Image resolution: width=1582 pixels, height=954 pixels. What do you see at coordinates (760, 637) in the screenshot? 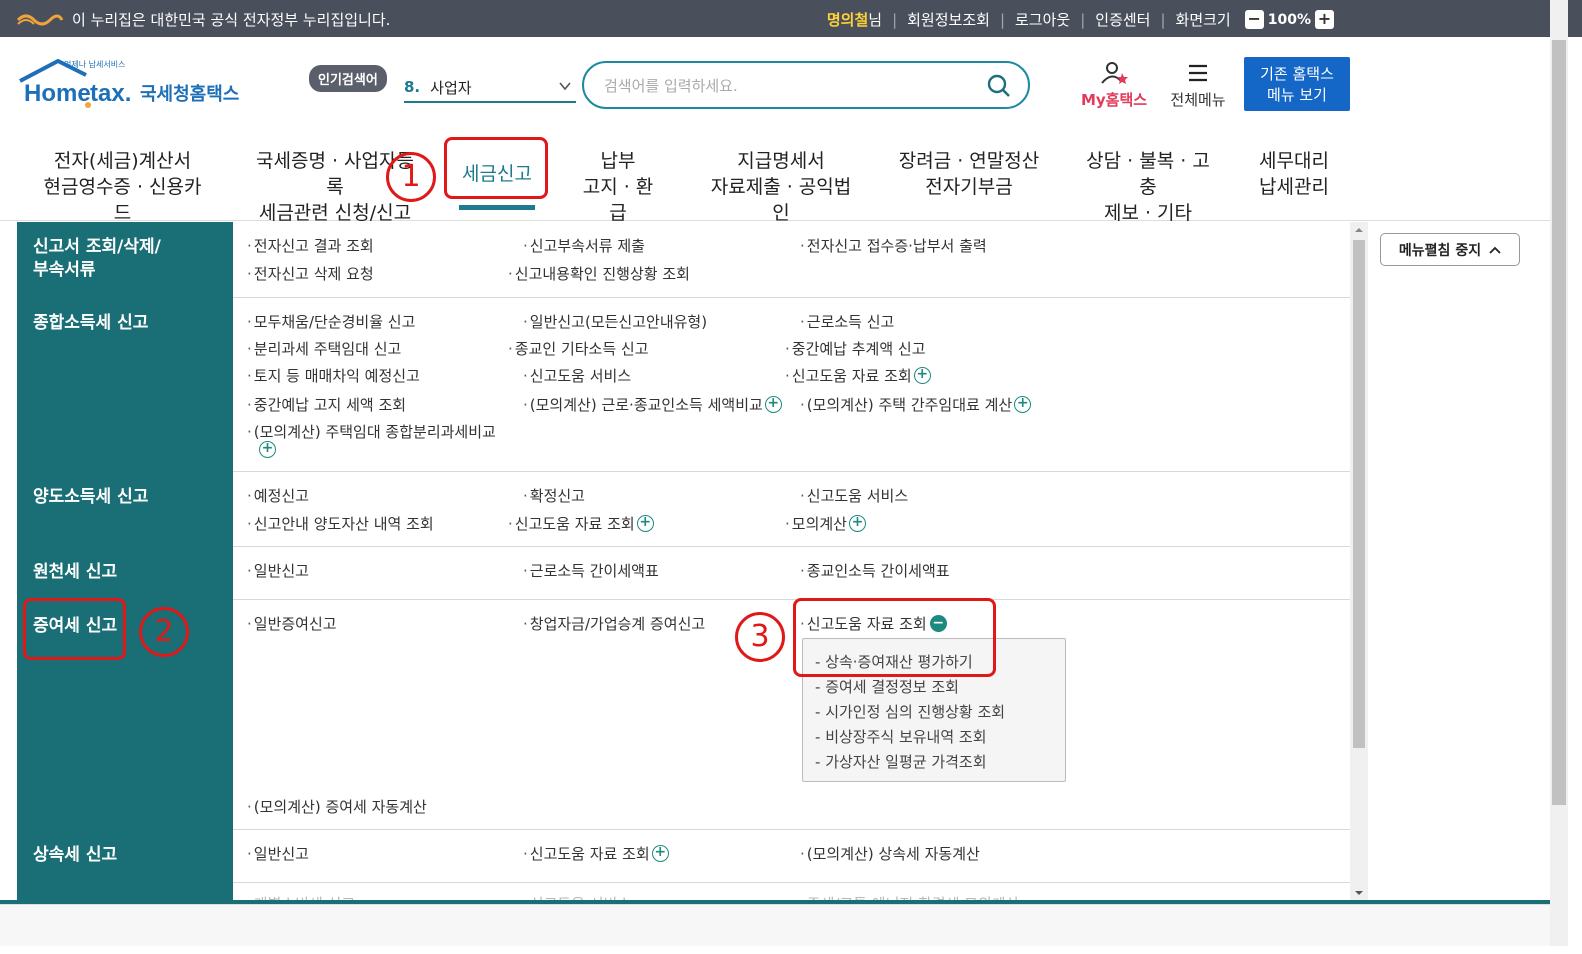
I see `step-marker: 3` at bounding box center [760, 637].